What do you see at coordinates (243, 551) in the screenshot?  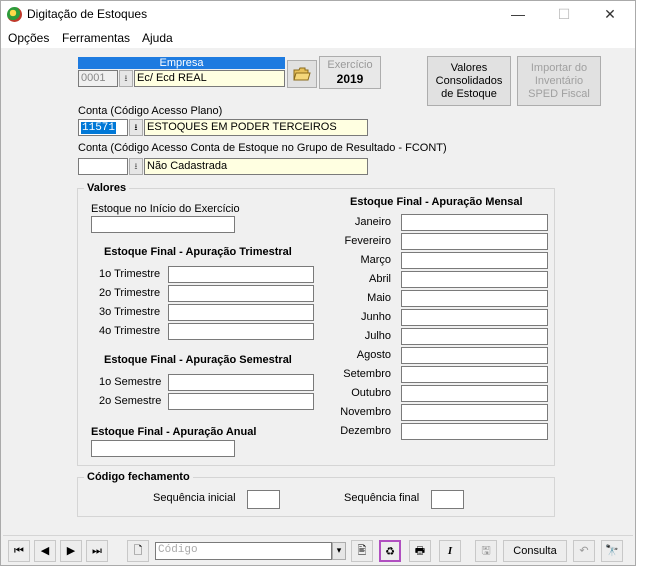 I see `search-combo: Código` at bounding box center [243, 551].